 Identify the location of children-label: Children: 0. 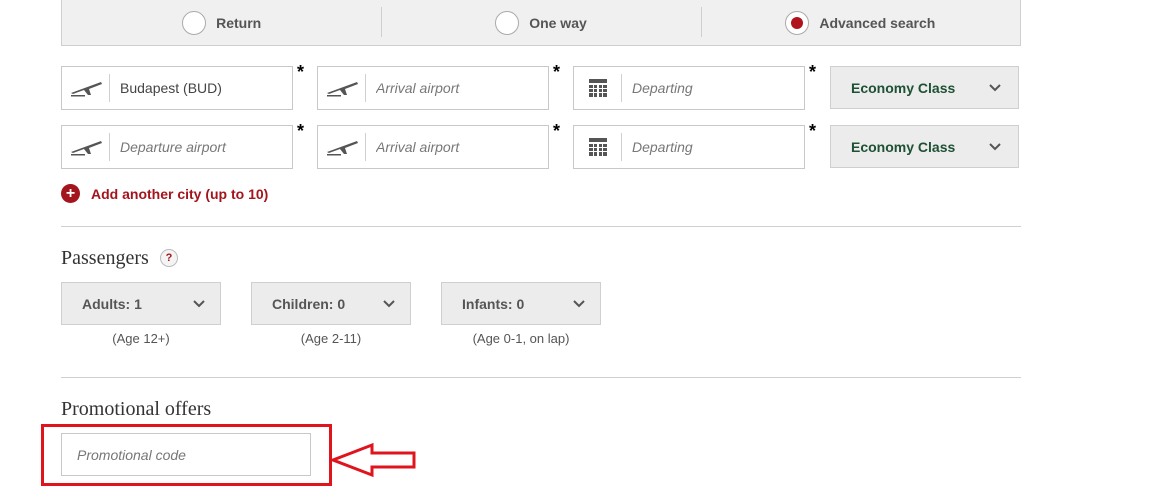
(309, 303).